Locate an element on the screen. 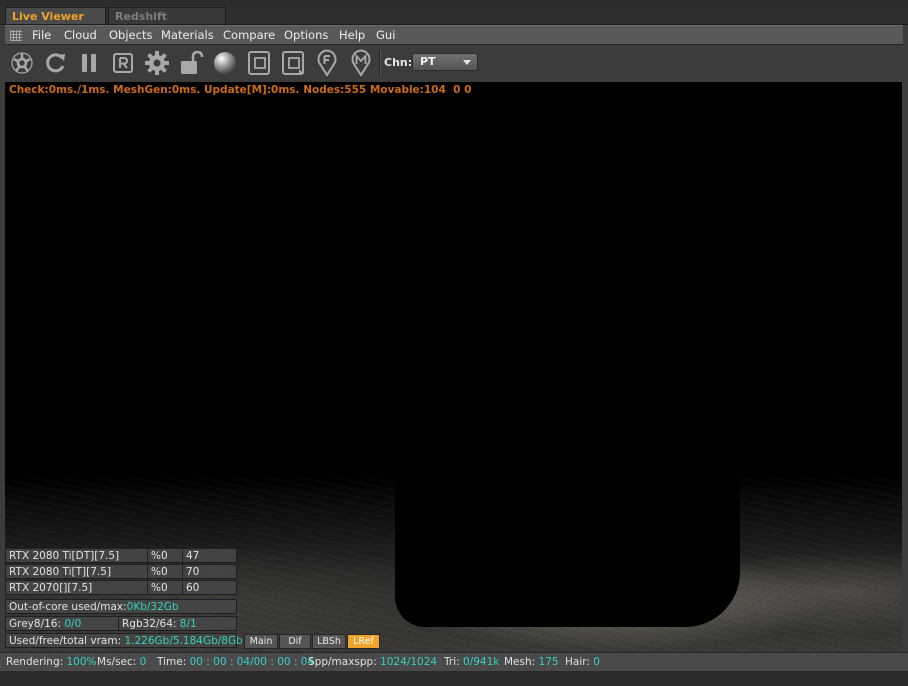  tab-dif: Dif is located at coordinates (295, 641).